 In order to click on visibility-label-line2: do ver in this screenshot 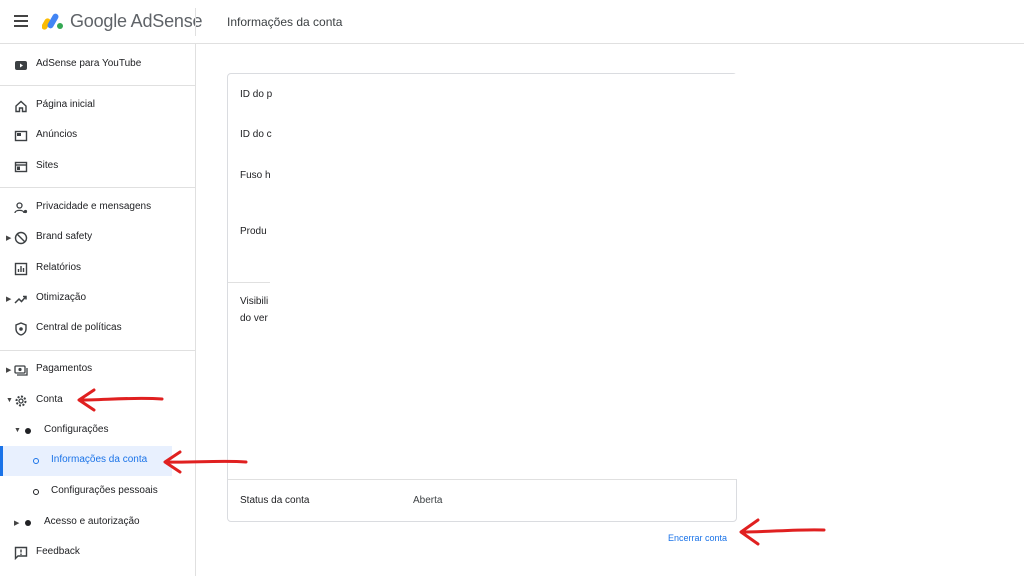, I will do `click(254, 318)`.